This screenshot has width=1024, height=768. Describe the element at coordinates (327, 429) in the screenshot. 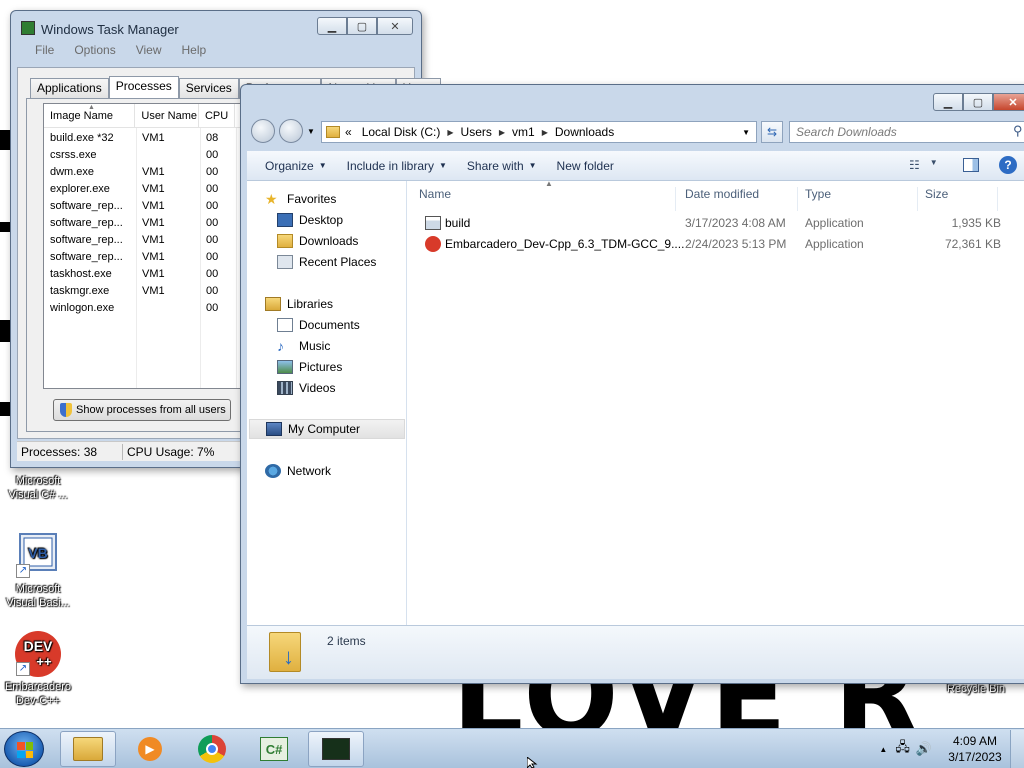

I see `nav-my-computer: My Computer` at that location.